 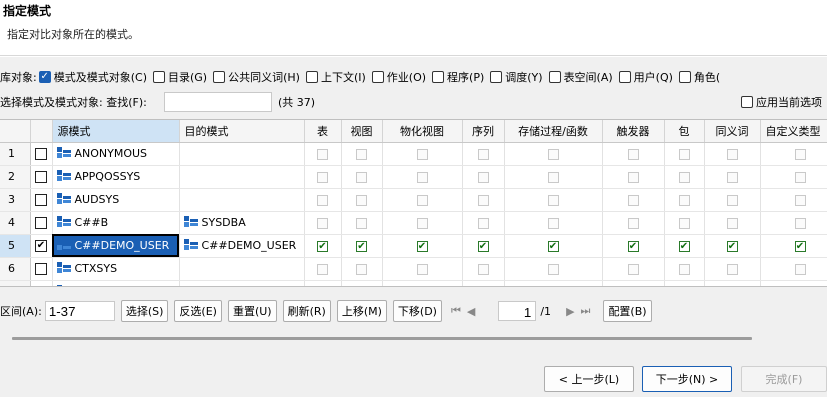 What do you see at coordinates (413, 284) in the screenshot?
I see `table-row: 7 DBSFWUSER` at bounding box center [413, 284].